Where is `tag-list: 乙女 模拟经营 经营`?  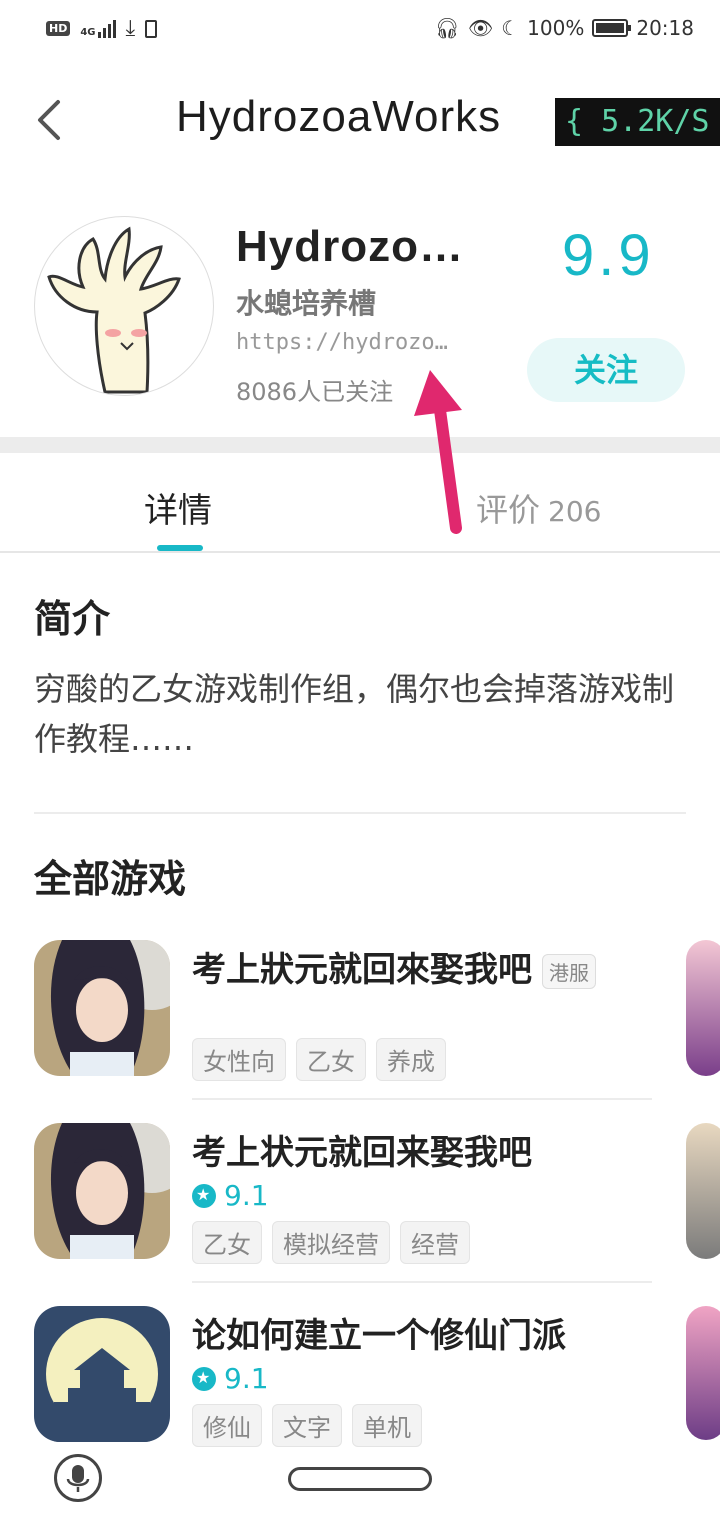
tag-list: 乙女 模拟经营 经营 is located at coordinates (331, 1242).